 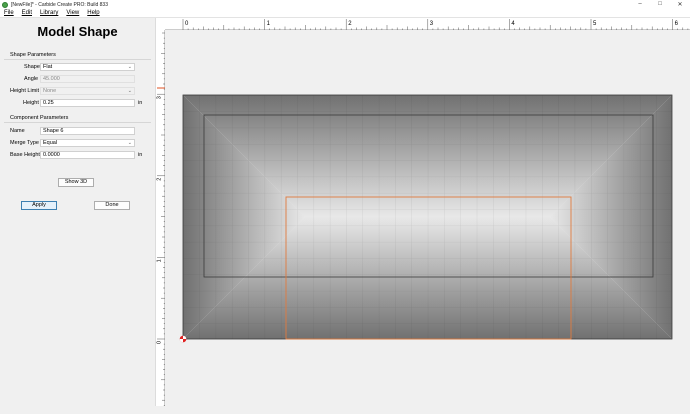 What do you see at coordinates (140, 155) in the screenshot?
I see `base-height-unit: in` at bounding box center [140, 155].